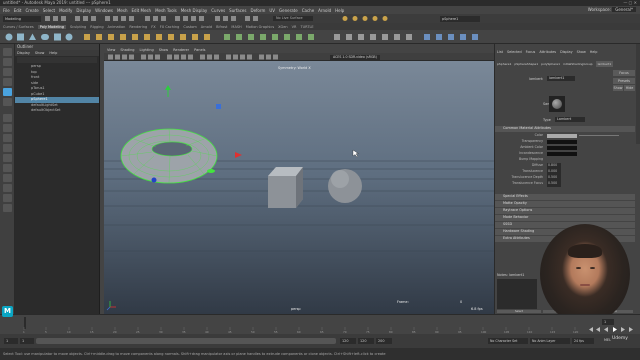 The image size is (640, 360). What do you see at coordinates (562, 142) in the screenshot?
I see `transparency-swatch` at bounding box center [562, 142].